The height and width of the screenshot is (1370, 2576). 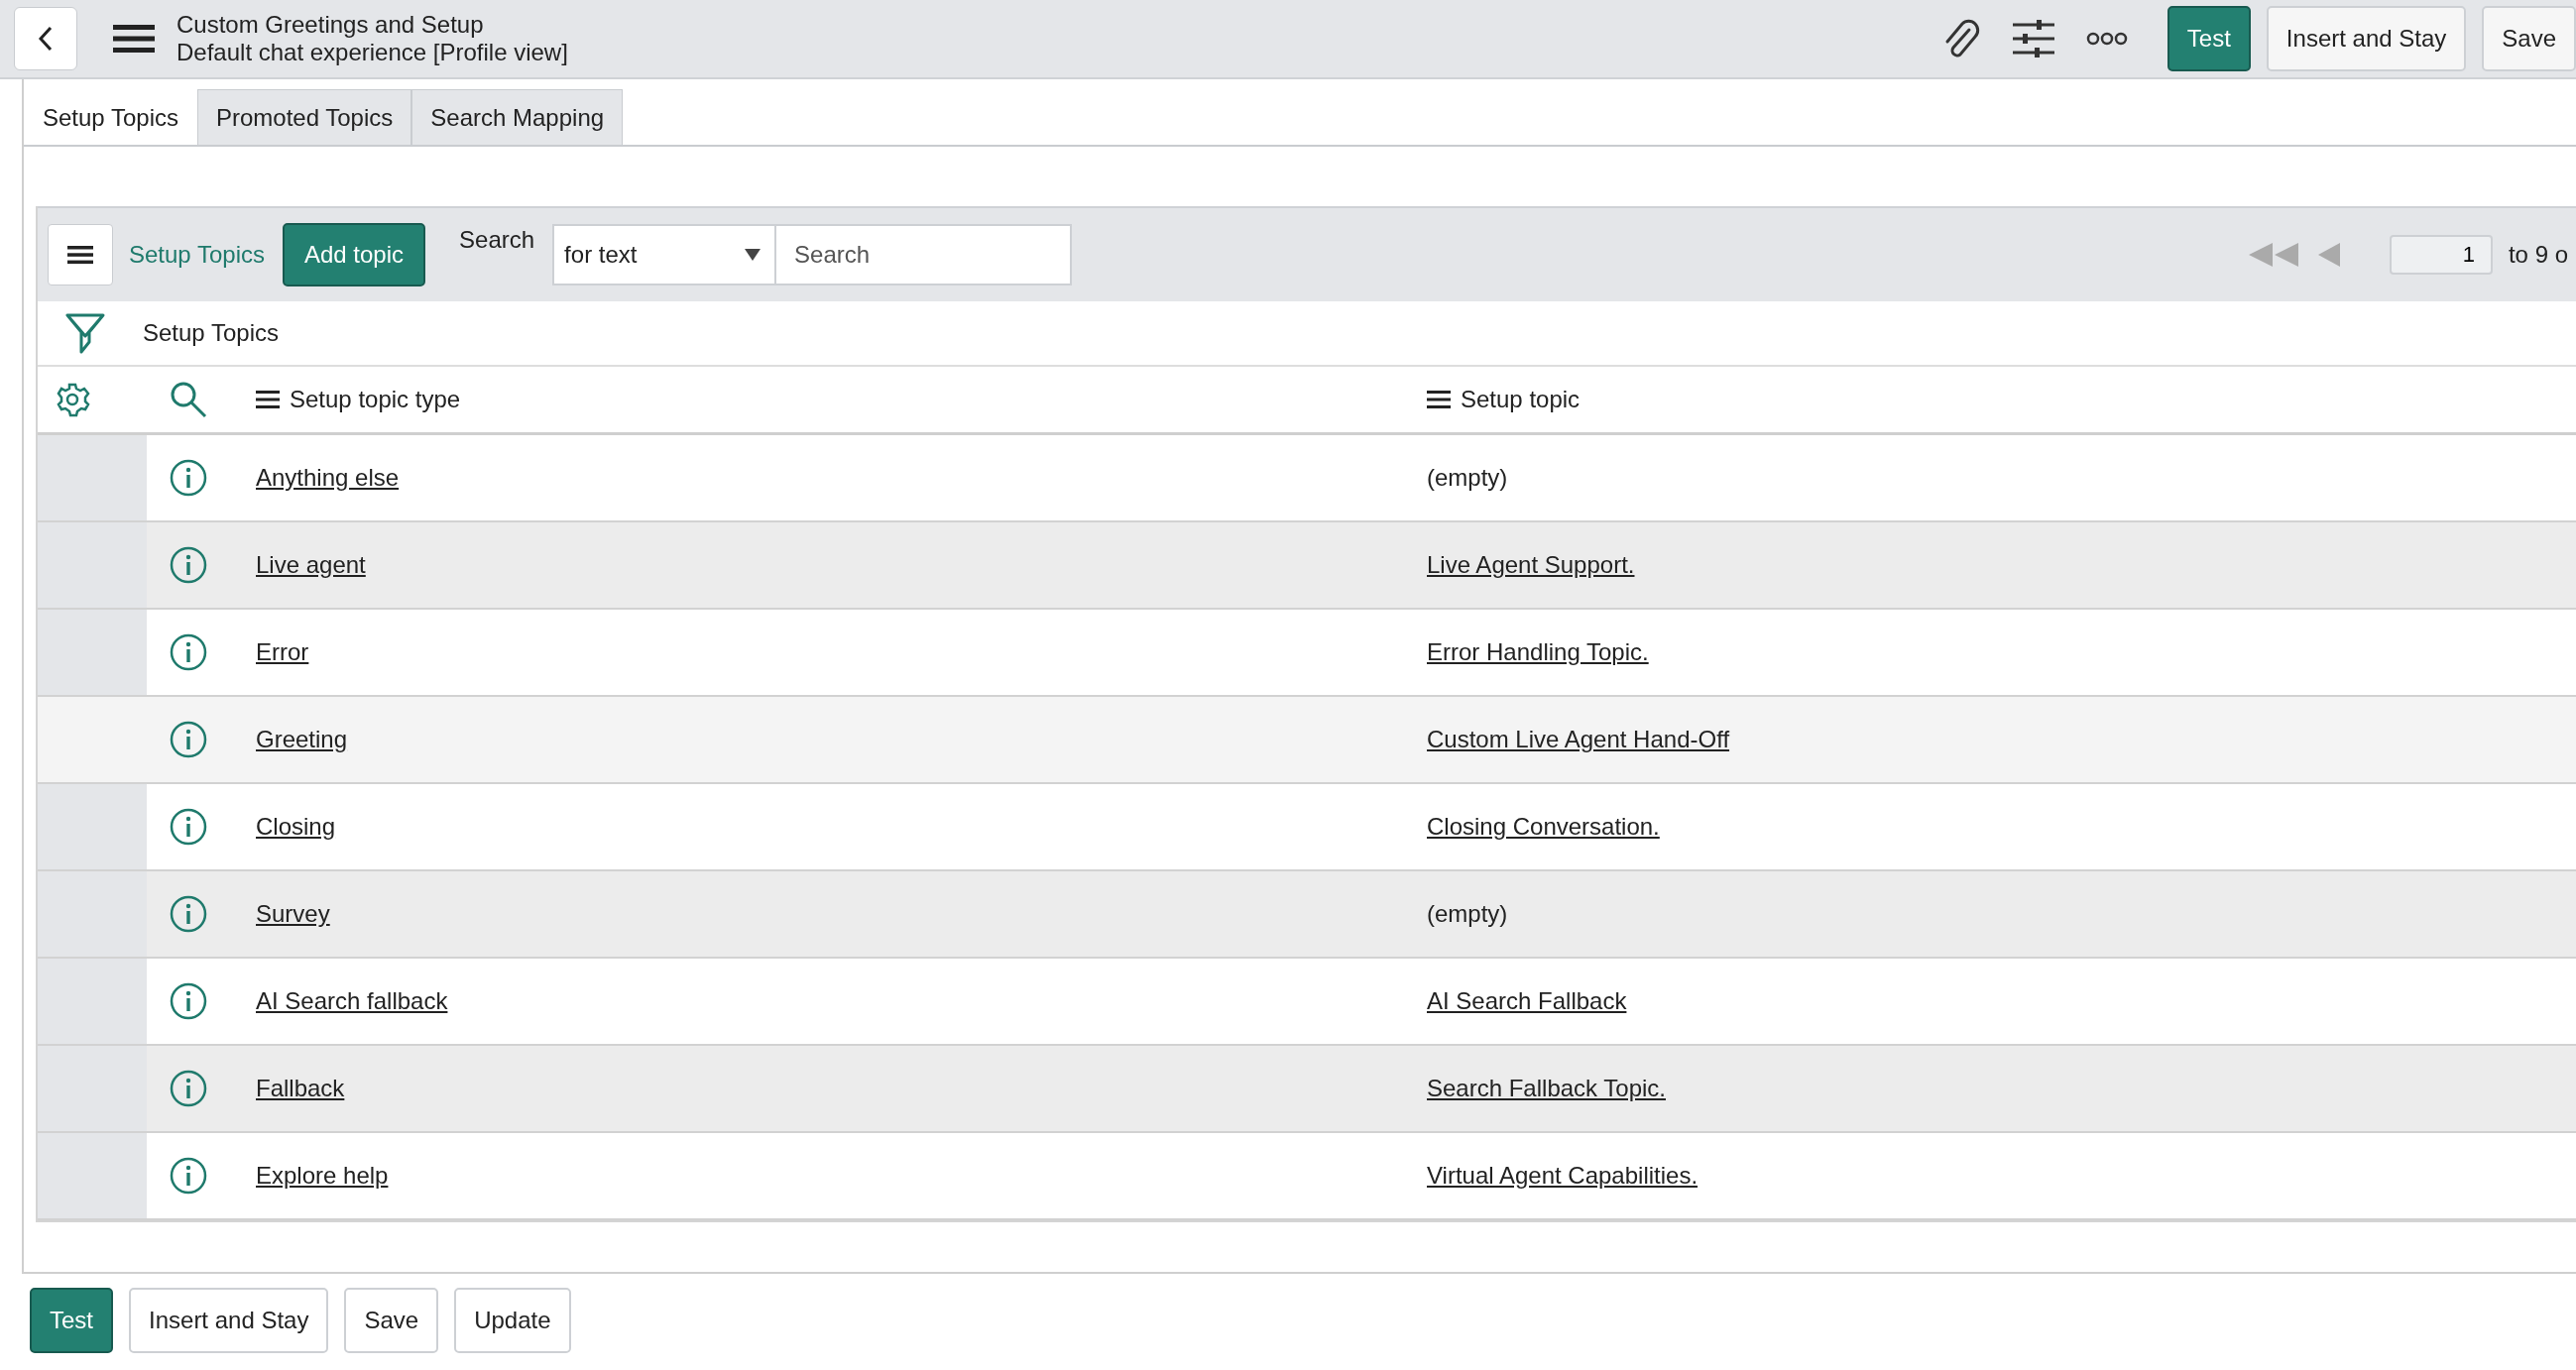 I want to click on more-icon, so click(x=2106, y=39).